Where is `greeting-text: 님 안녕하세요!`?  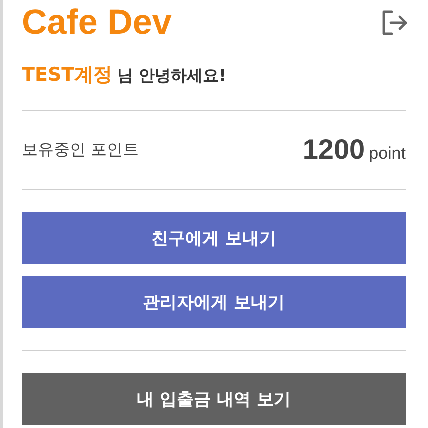
greeting-text: 님 안녕하세요! is located at coordinates (172, 76).